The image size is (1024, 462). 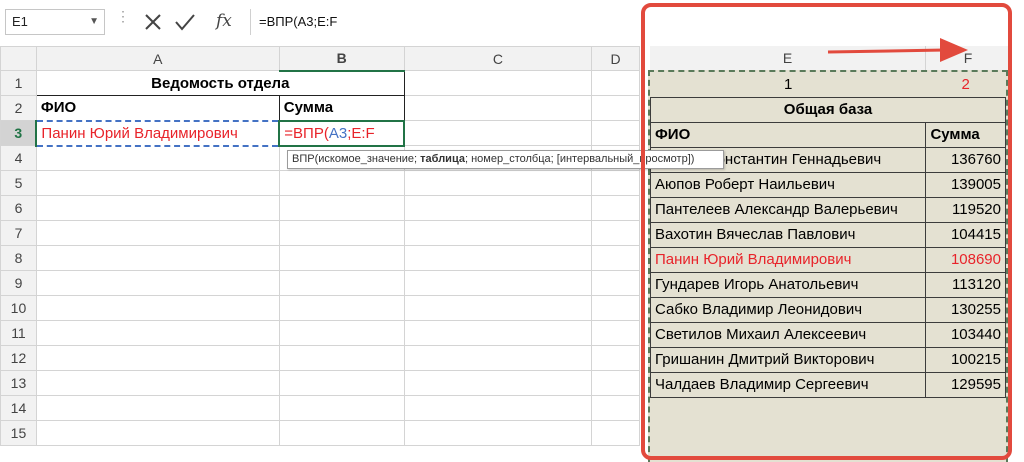 I want to click on row-header: 2, so click(x=18, y=108).